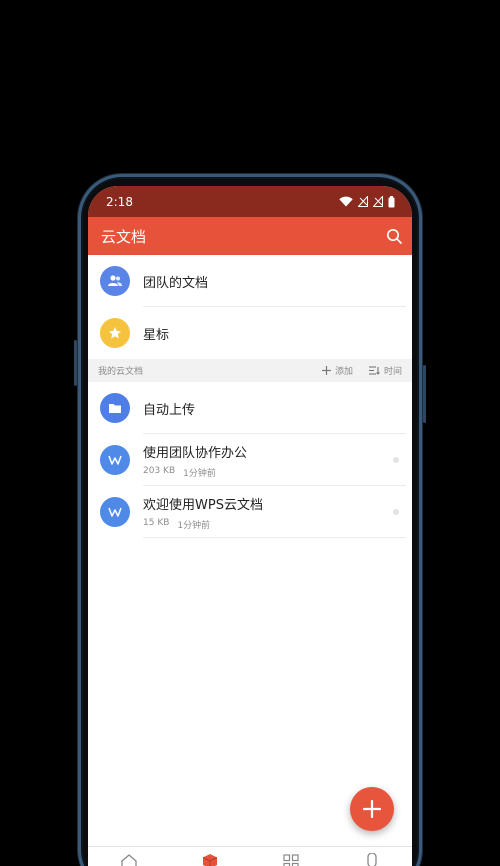 The image size is (500, 866). I want to click on apps-icon, so click(291, 859).